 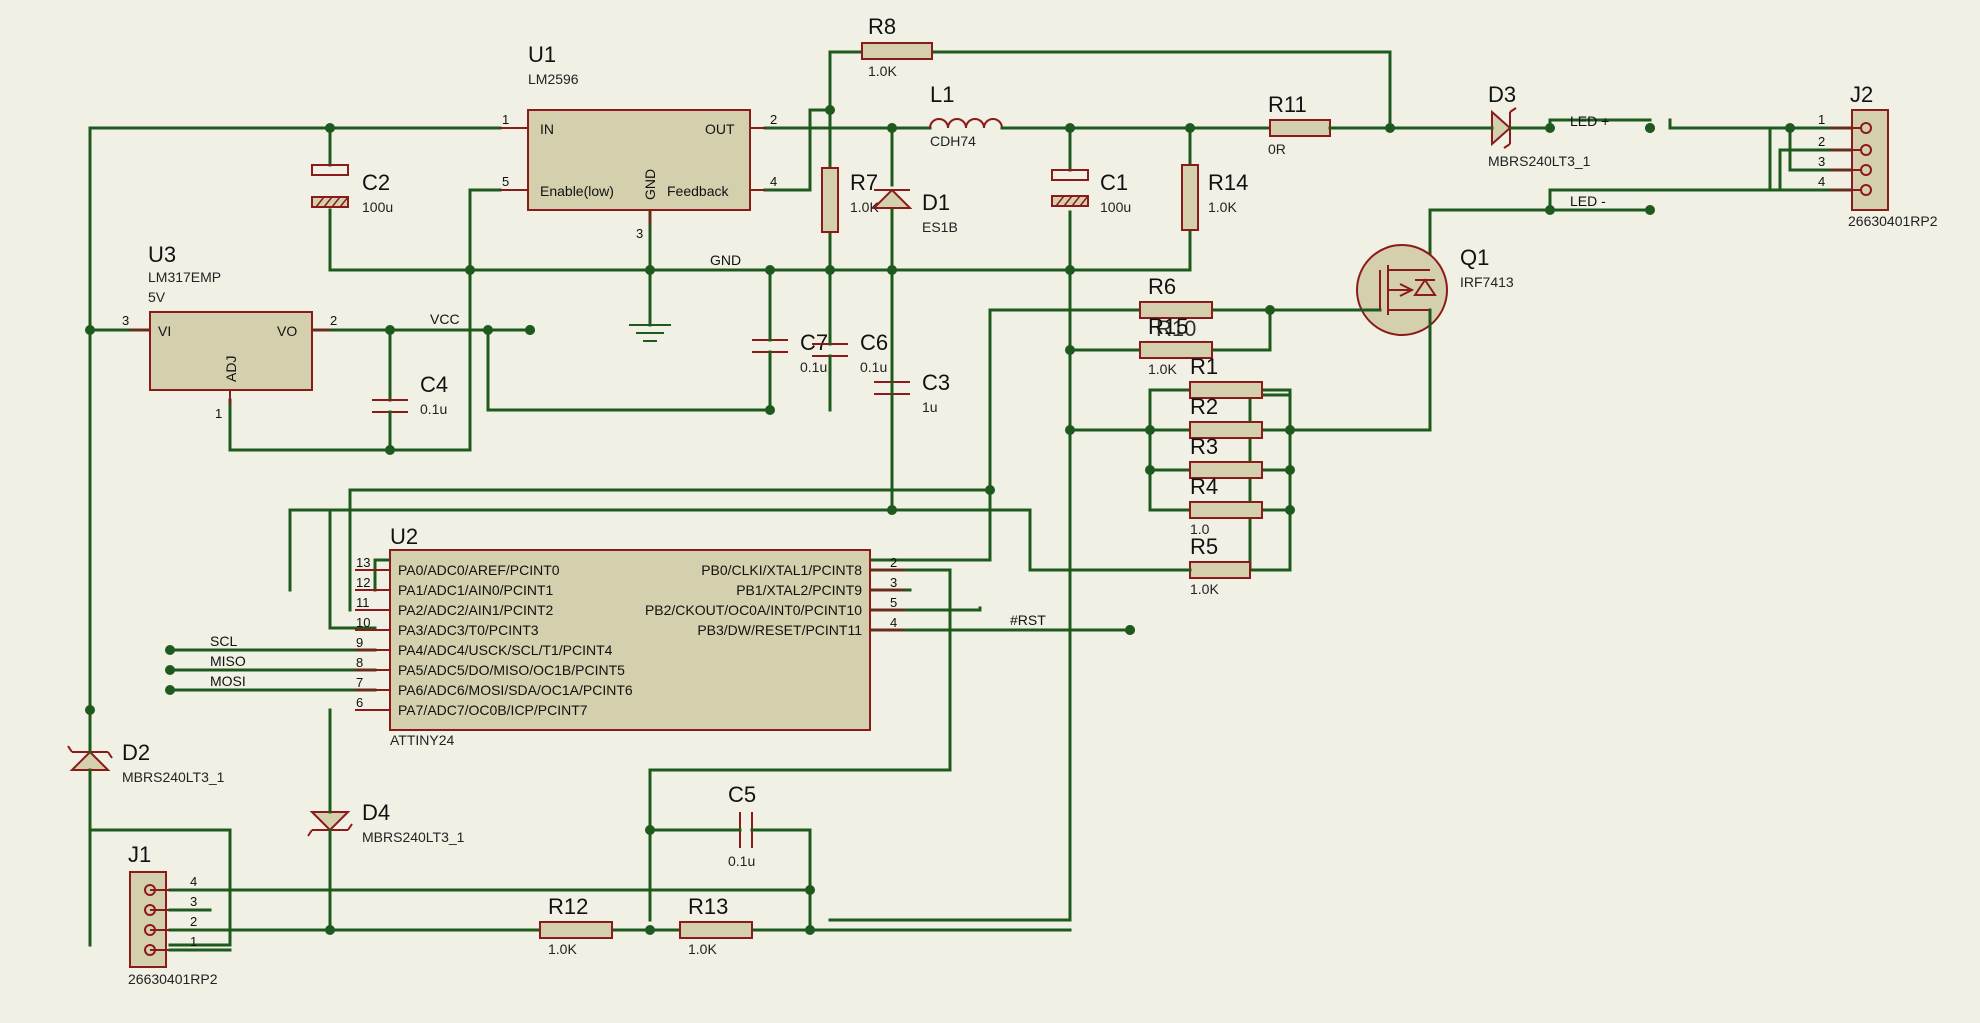 What do you see at coordinates (1502, 94) in the screenshot?
I see `d3-ref: D3` at bounding box center [1502, 94].